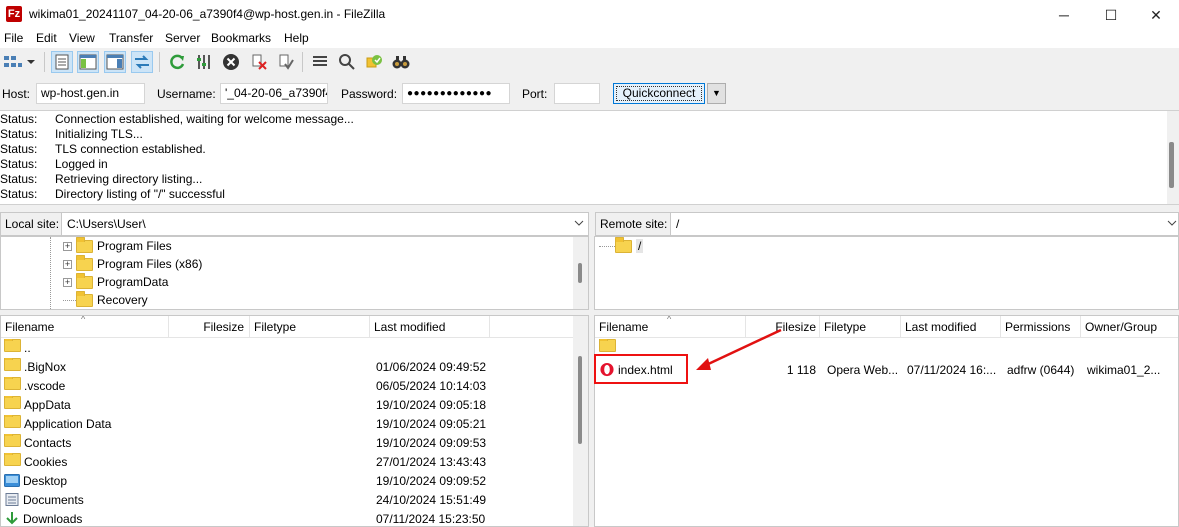  Describe the element at coordinates (580, 273) in the screenshot. I see `local-tree-scrollbar-thumb` at that location.